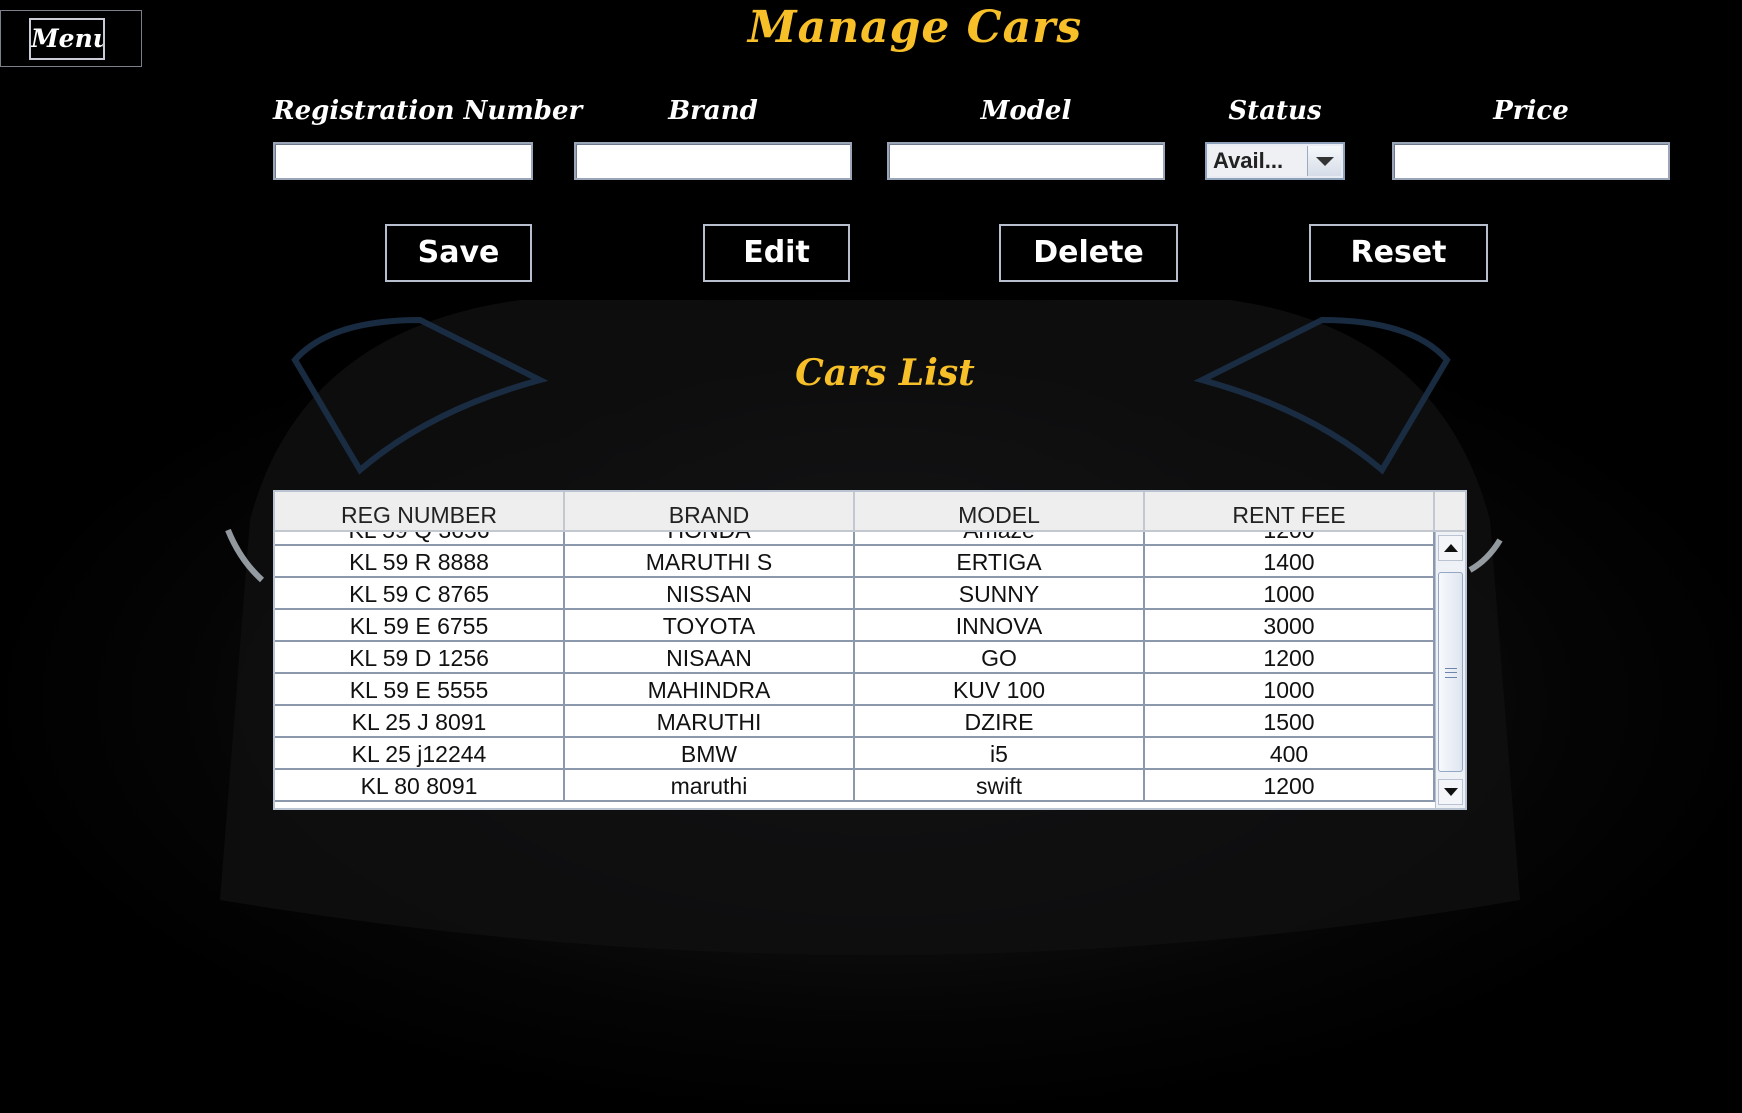 Image resolution: width=1742 pixels, height=1113 pixels. What do you see at coordinates (420, 625) in the screenshot?
I see `cell-reg-number: KL 59 E 6755` at bounding box center [420, 625].